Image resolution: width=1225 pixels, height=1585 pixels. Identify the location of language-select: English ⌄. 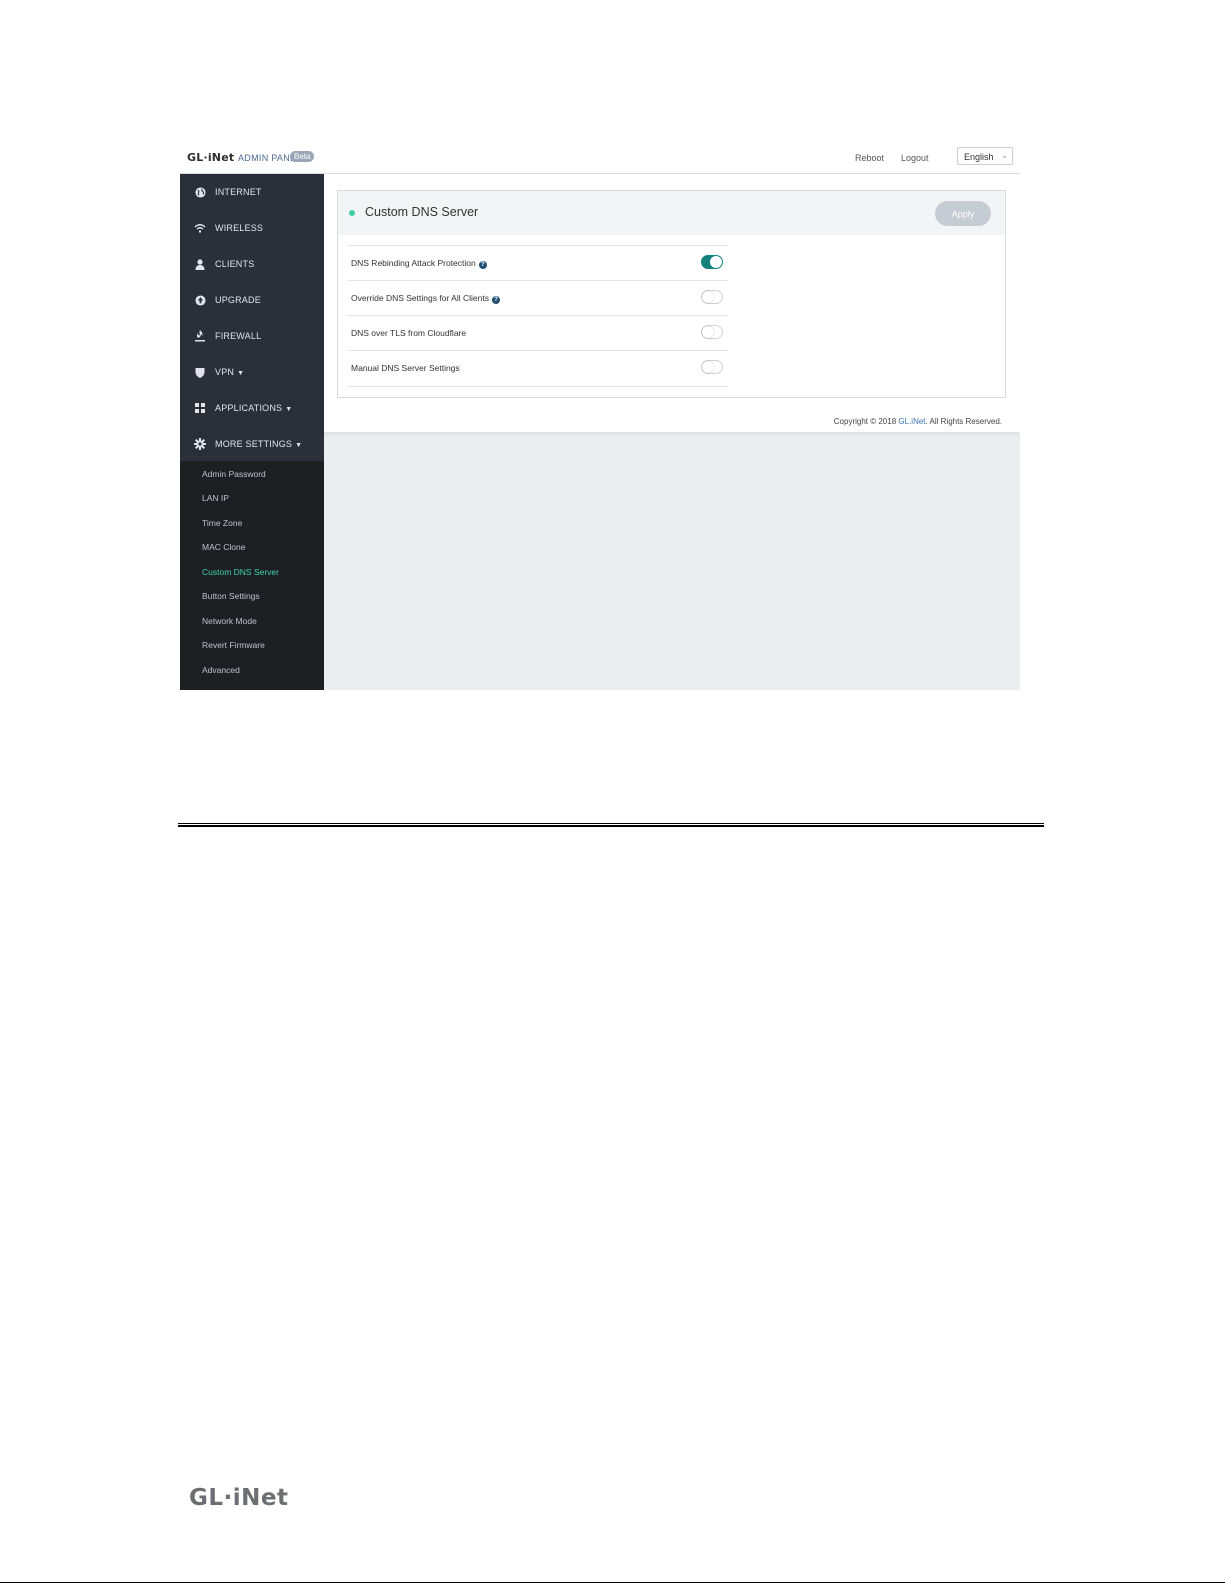
(985, 156).